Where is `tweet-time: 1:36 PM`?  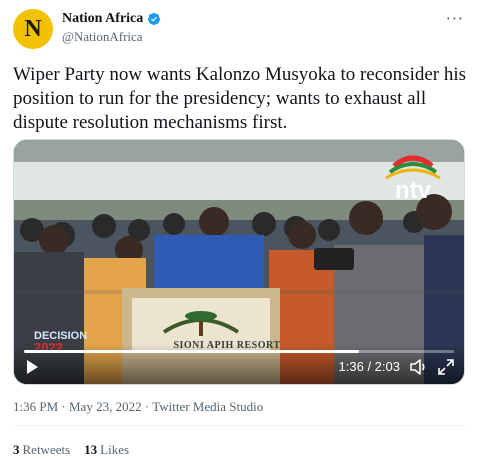
tweet-time: 1:36 PM is located at coordinates (35, 406).